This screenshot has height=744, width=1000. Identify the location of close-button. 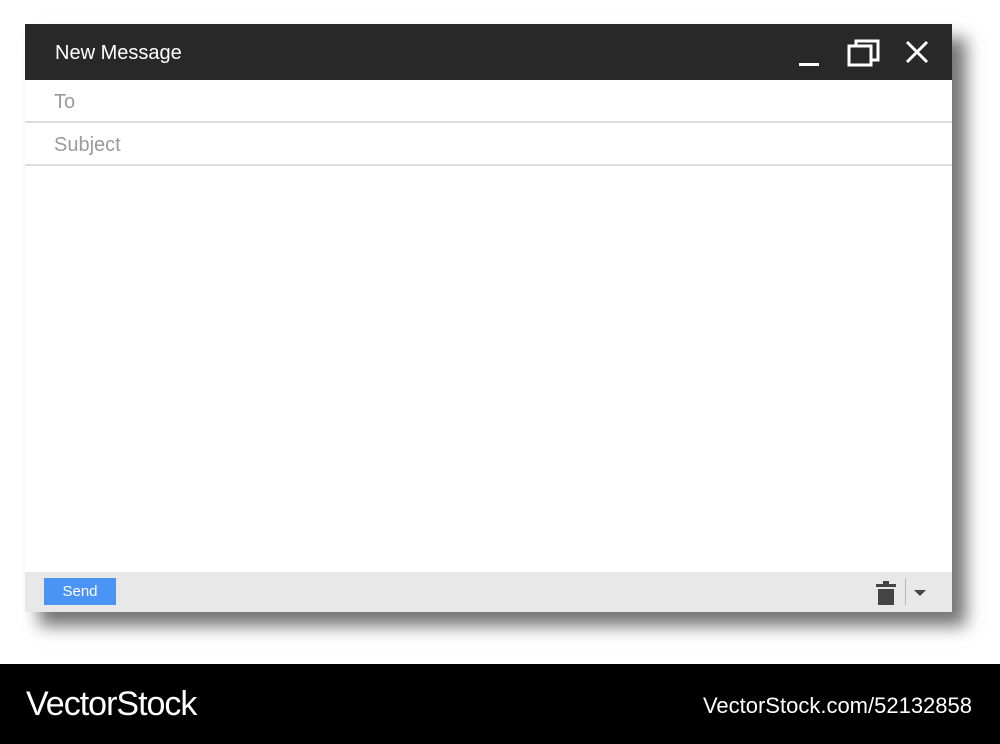
(917, 53).